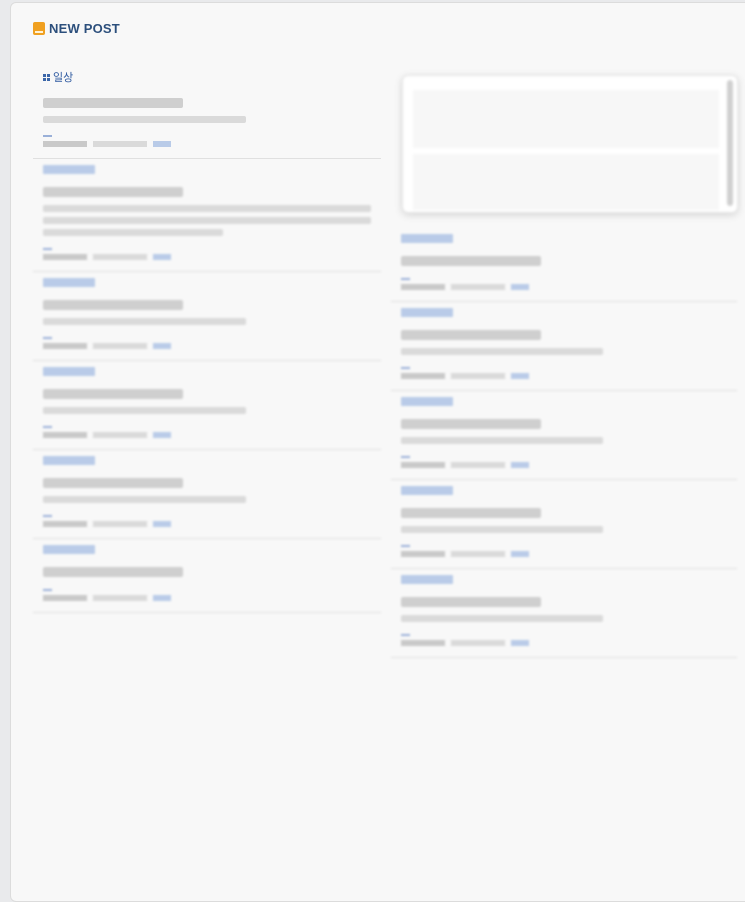 The height and width of the screenshot is (902, 745). I want to click on book-icon, so click(39, 28).